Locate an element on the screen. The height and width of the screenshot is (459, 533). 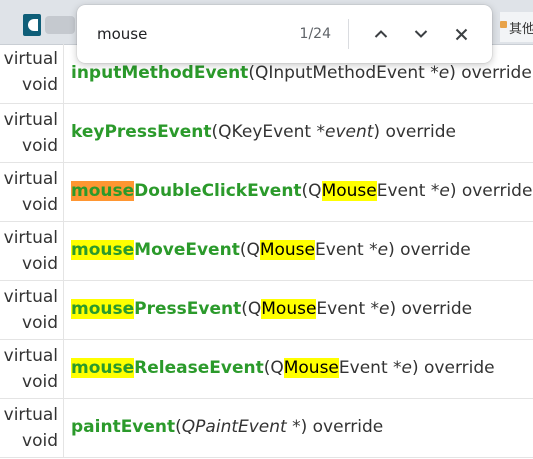
chevron-up-icon is located at coordinates (381, 34).